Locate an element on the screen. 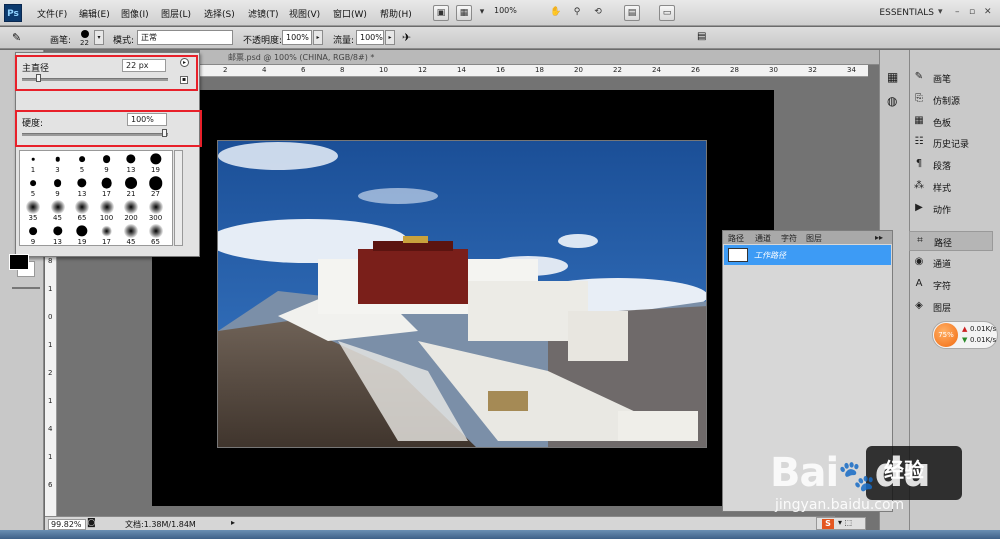 This screenshot has height=539, width=1000. flow-field: 100% is located at coordinates (370, 37).